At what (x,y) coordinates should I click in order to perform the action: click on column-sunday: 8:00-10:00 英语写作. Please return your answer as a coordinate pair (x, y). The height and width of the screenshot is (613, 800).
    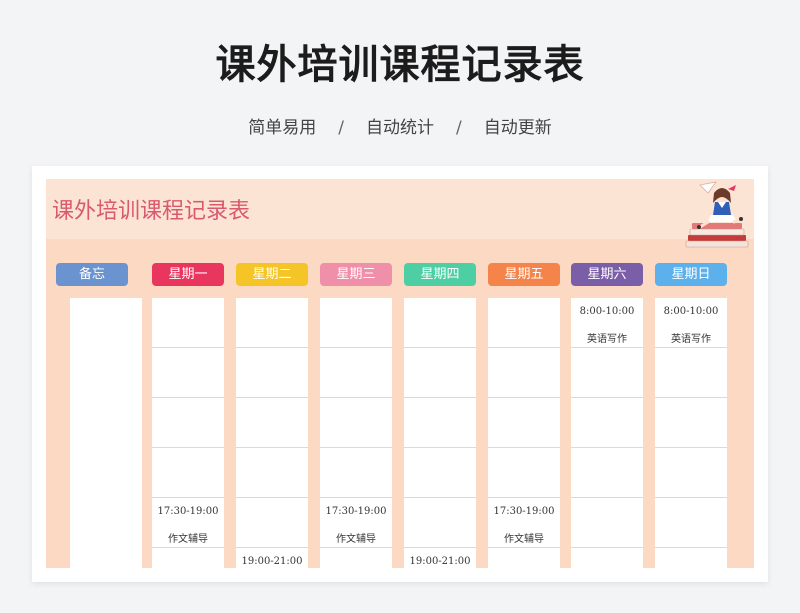
    Looking at the image, I should click on (691, 433).